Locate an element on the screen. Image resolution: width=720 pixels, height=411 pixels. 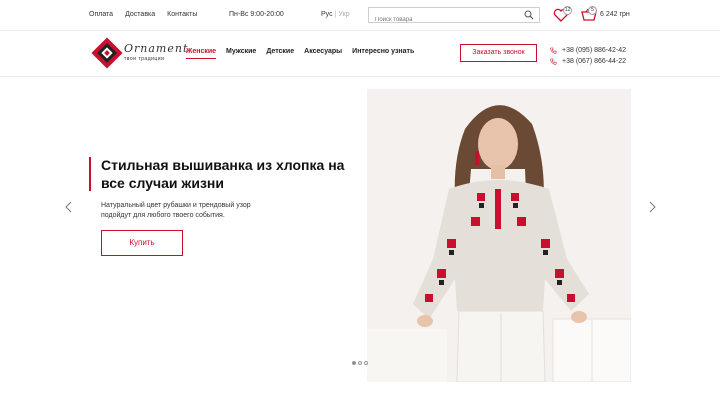
logo-icon is located at coordinates (107, 53).